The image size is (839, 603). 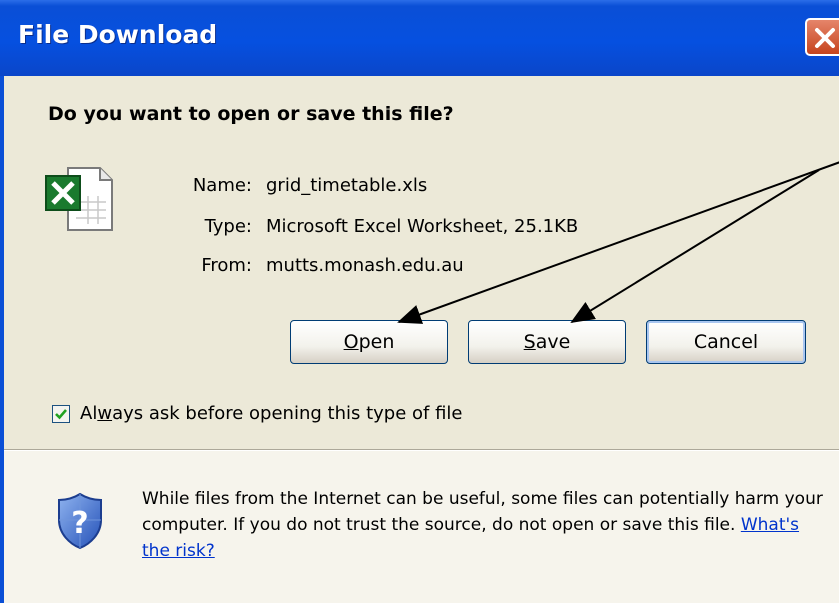 I want to click on annotation-arrows, so click(x=618, y=242).